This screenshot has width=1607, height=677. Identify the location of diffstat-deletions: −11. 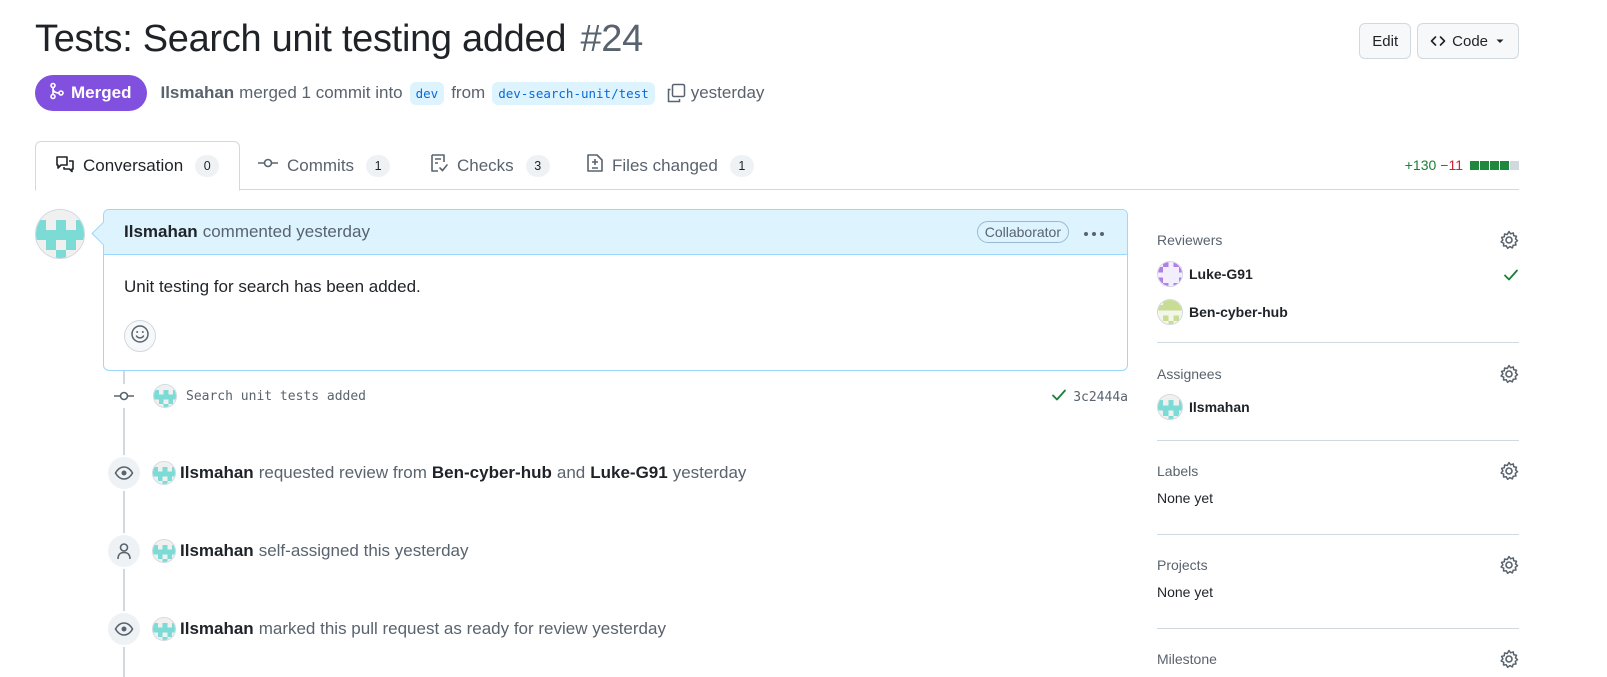
(1451, 165).